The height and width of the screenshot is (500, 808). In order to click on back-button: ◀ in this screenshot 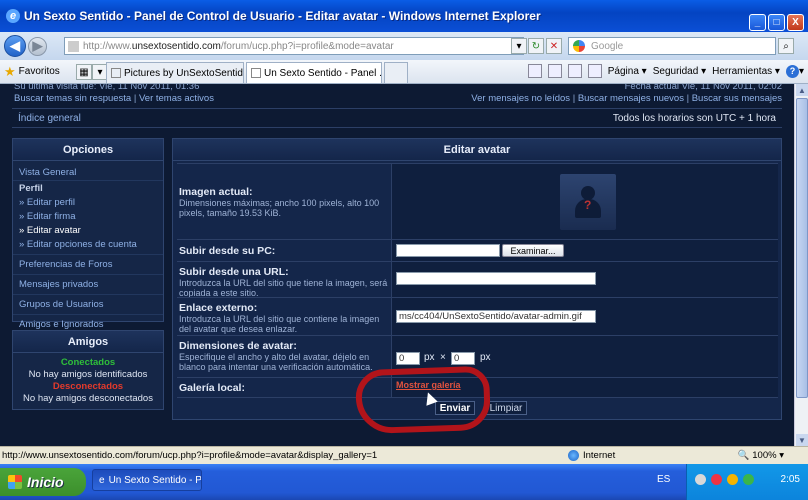, I will do `click(15, 46)`.